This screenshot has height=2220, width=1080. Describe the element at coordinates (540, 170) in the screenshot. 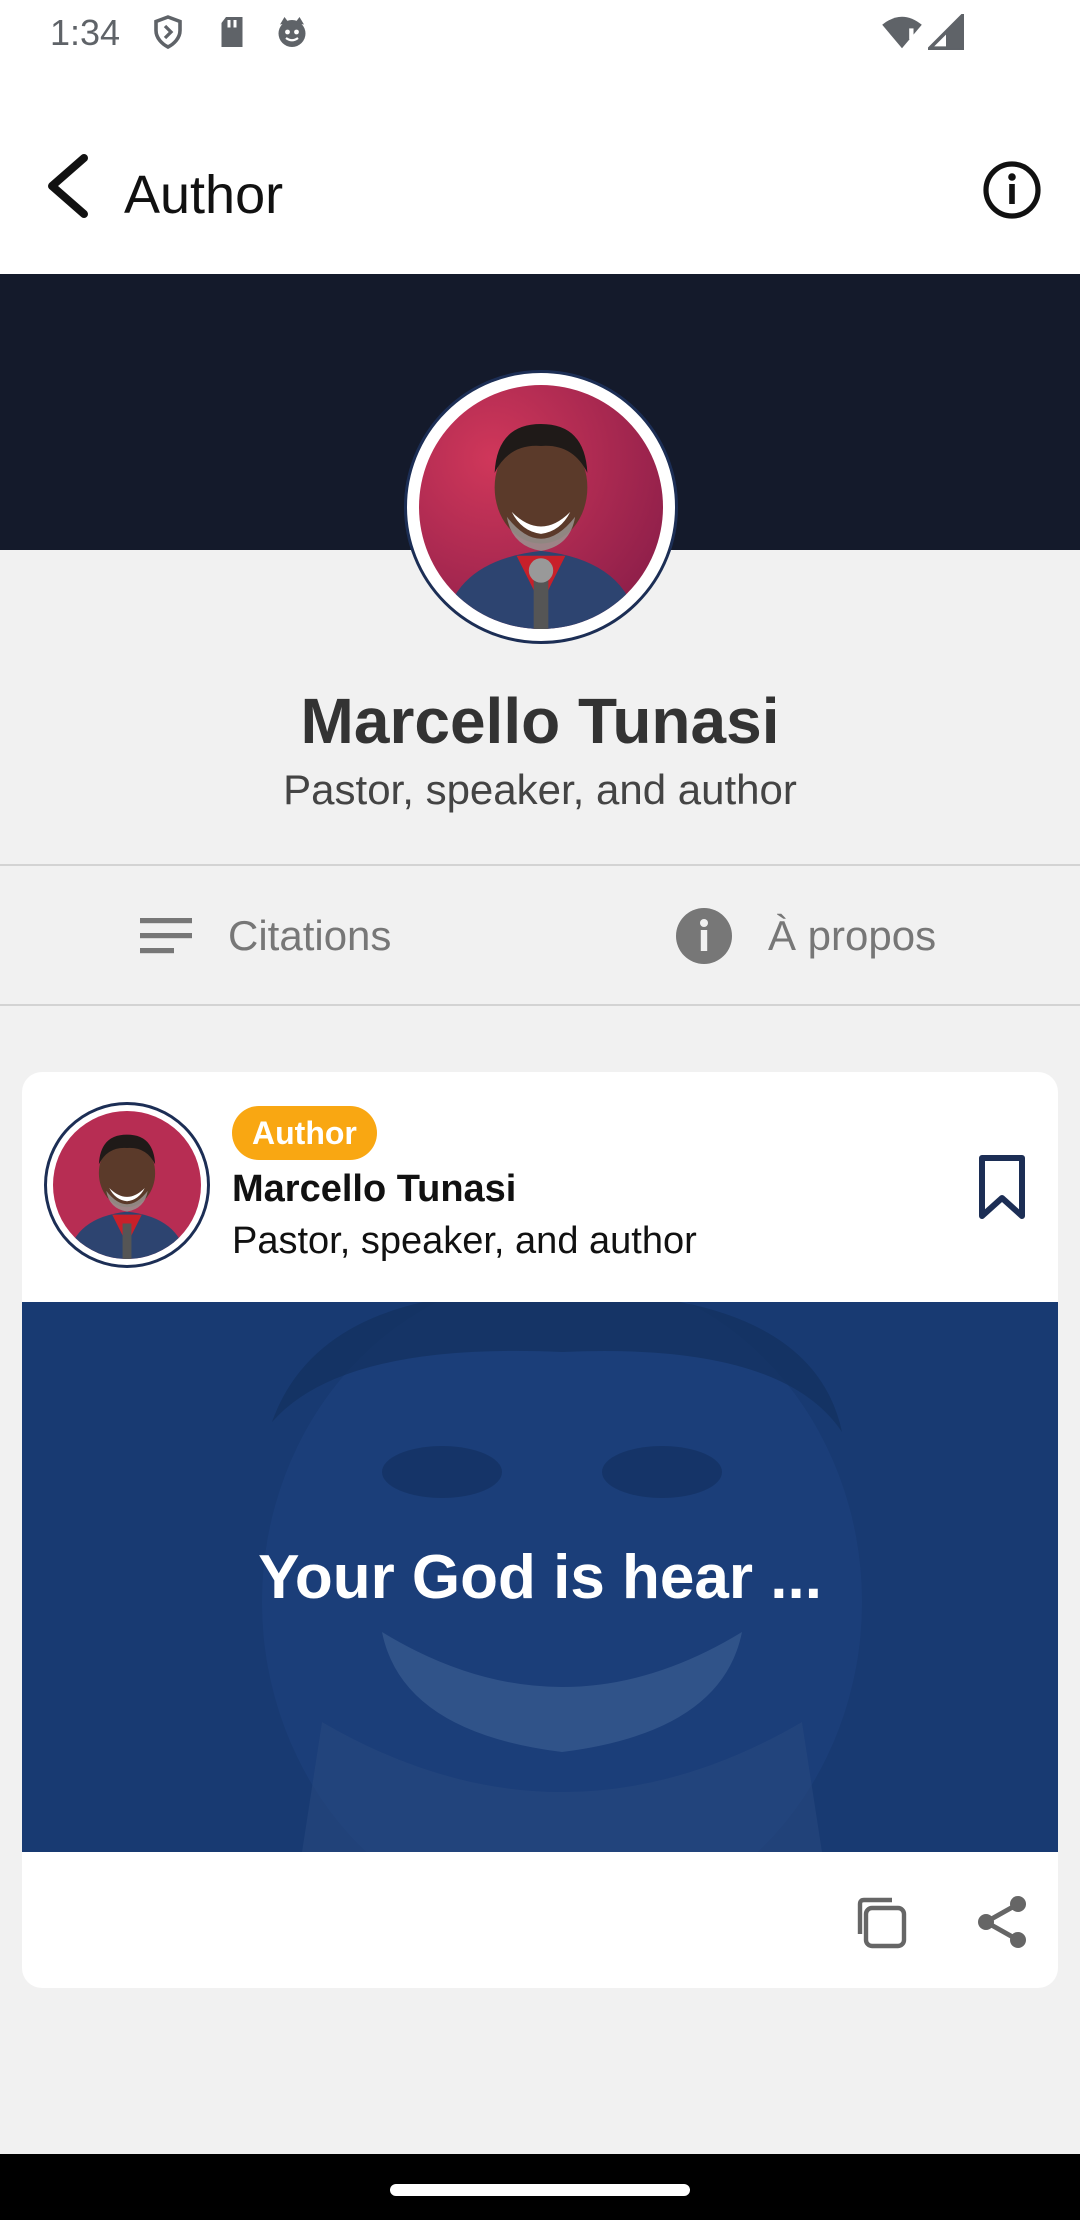

I see `app-bar: Author` at that location.